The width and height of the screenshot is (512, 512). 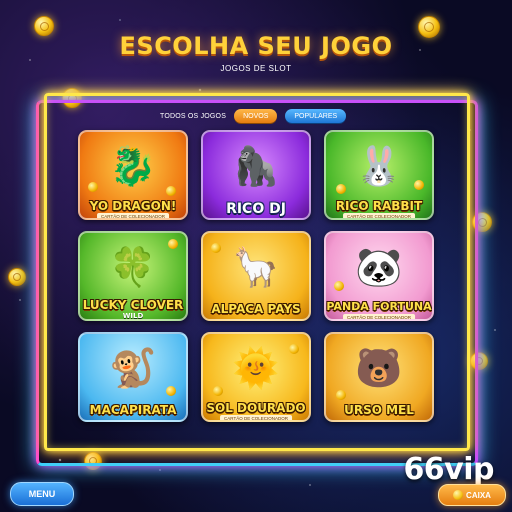 I want to click on game-card-panda-fortuna: 🐼 PANDA FORTUNA CARTÃO DE COLECIONADOR, so click(x=379, y=276).